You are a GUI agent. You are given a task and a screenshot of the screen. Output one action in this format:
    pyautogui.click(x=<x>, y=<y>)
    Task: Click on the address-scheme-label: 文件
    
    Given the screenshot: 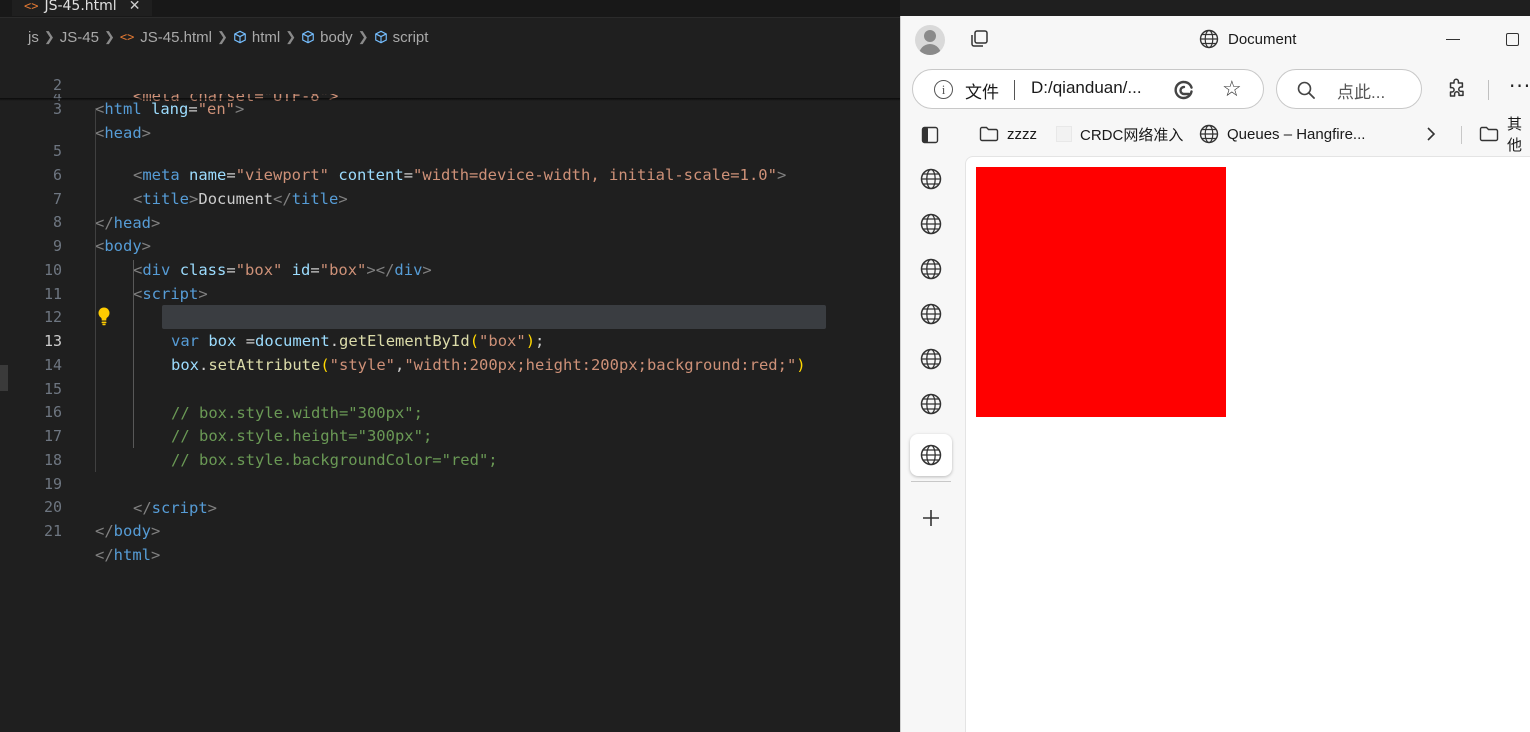 What is the action you would take?
    pyautogui.click(x=982, y=92)
    